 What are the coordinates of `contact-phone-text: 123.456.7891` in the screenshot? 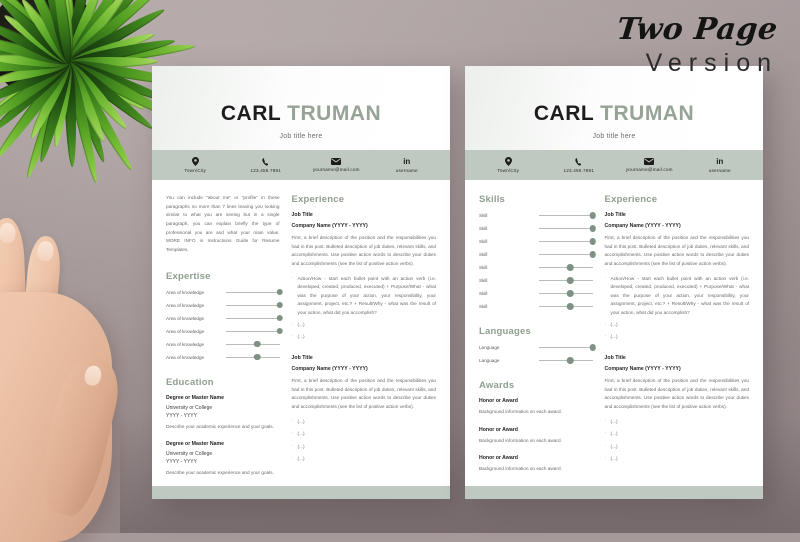 It's located at (265, 170).